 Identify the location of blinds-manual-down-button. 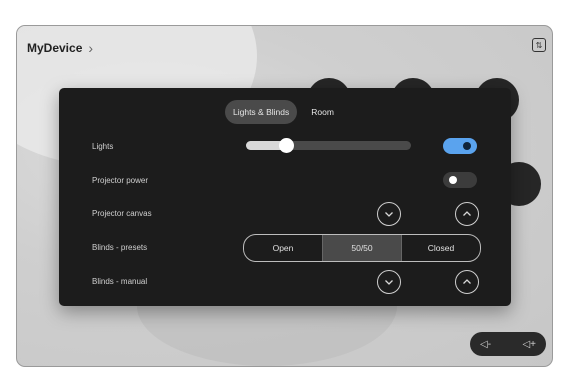
(389, 282).